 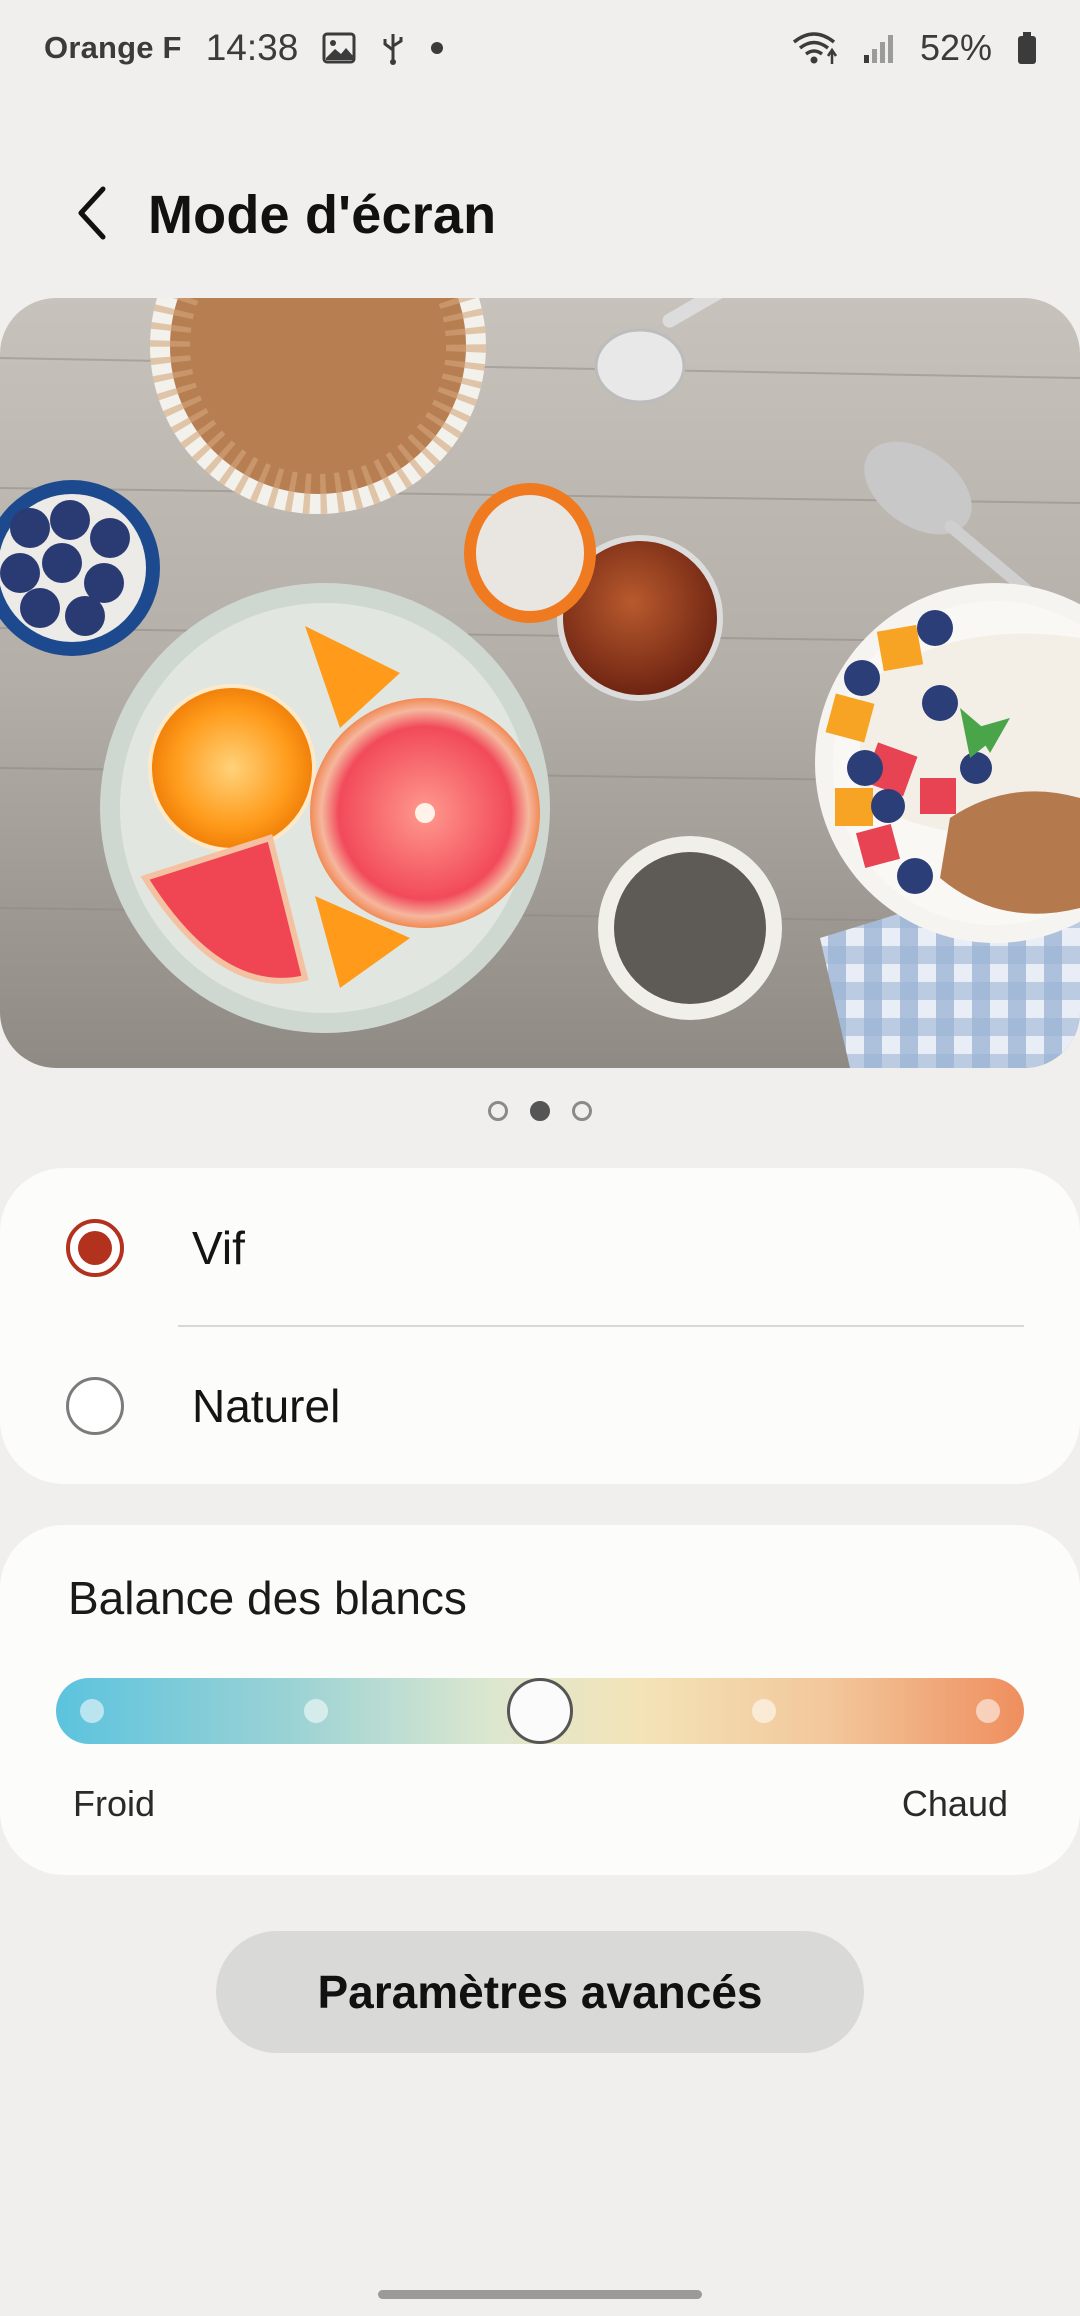 I want to click on signal-icon, so click(x=879, y=48).